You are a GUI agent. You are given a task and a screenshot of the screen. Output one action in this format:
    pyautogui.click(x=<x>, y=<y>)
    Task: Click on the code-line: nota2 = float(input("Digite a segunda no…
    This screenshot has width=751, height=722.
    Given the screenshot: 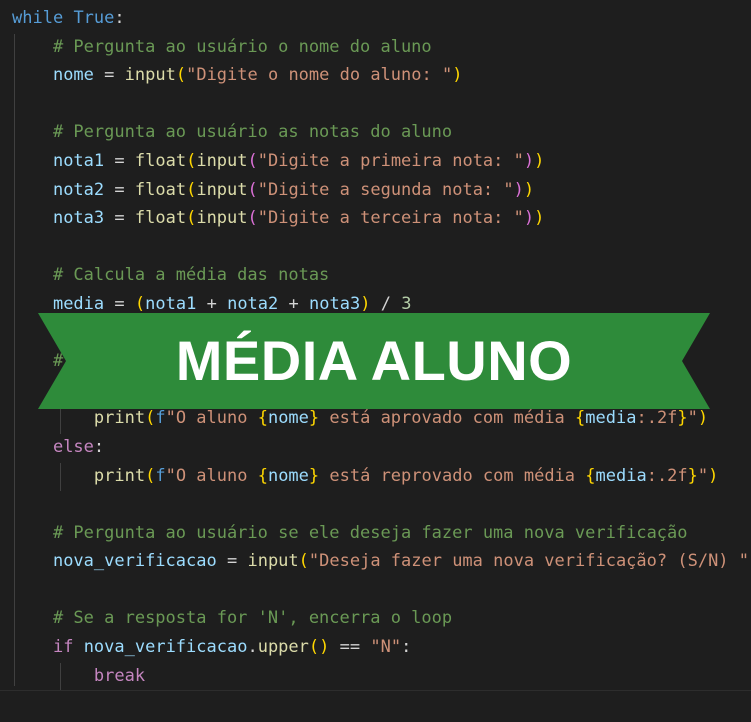 What is the action you would take?
    pyautogui.click(x=381, y=190)
    